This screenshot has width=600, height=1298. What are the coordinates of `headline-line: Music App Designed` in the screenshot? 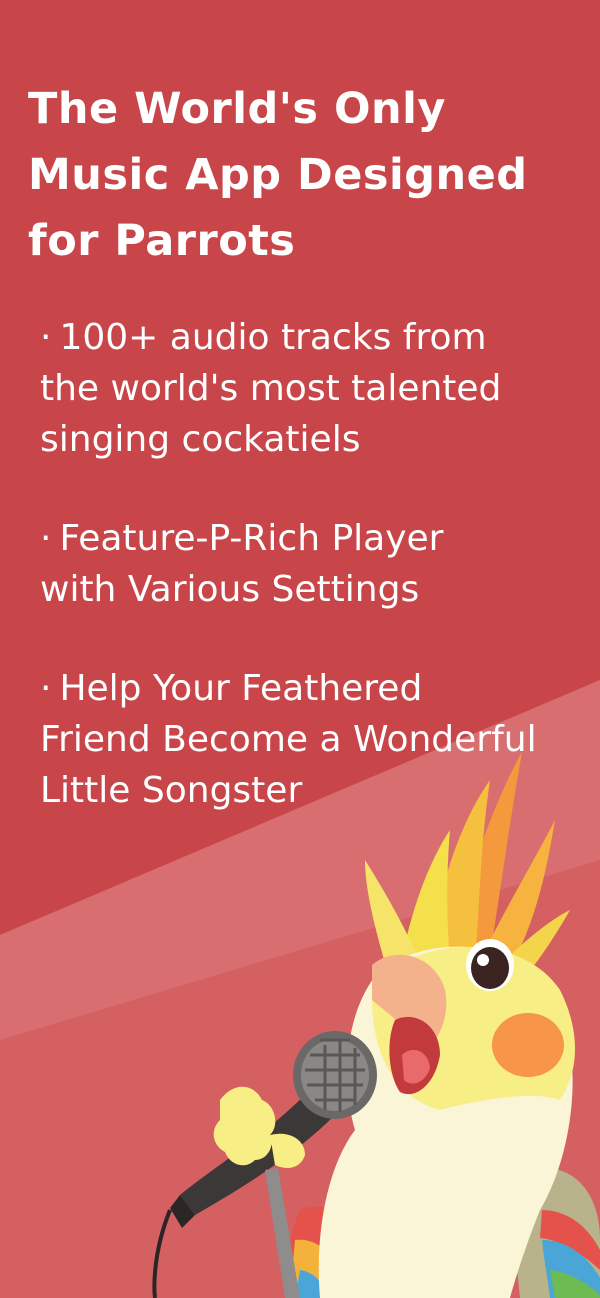 It's located at (278, 175).